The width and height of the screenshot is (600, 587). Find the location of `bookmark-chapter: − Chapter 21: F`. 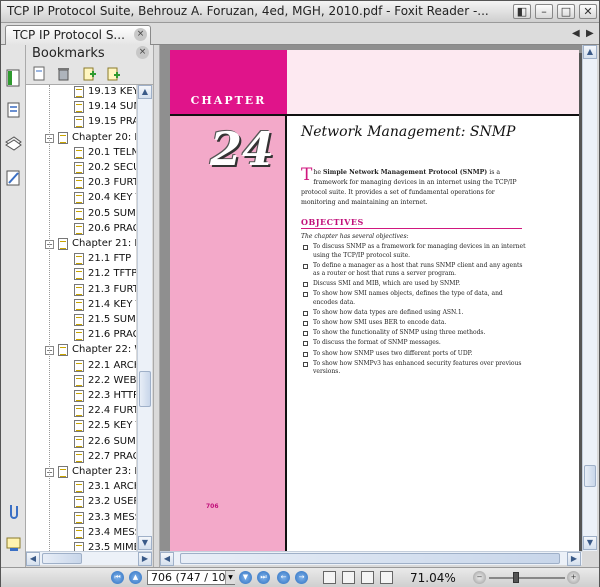

bookmark-chapter: − Chapter 21: F is located at coordinates (81, 244).